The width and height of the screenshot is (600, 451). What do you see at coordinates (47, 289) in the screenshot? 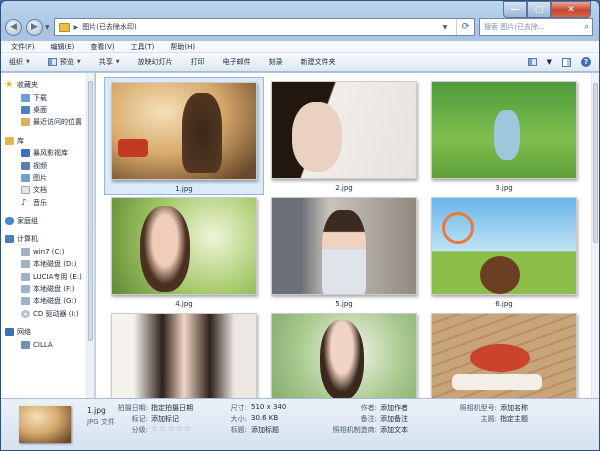
I see `nav-drive-f: 本地磁盘 (F:)` at bounding box center [47, 289].